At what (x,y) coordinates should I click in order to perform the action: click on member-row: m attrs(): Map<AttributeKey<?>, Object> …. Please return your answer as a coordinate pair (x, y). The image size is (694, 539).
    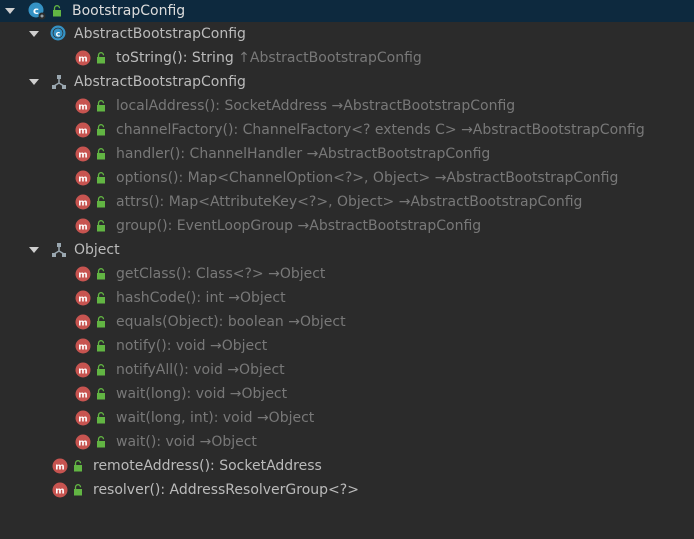
    Looking at the image, I should click on (347, 202).